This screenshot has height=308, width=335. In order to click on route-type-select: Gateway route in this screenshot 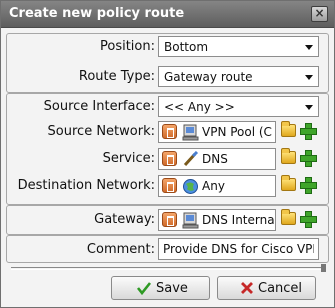, I will do `click(238, 76)`.